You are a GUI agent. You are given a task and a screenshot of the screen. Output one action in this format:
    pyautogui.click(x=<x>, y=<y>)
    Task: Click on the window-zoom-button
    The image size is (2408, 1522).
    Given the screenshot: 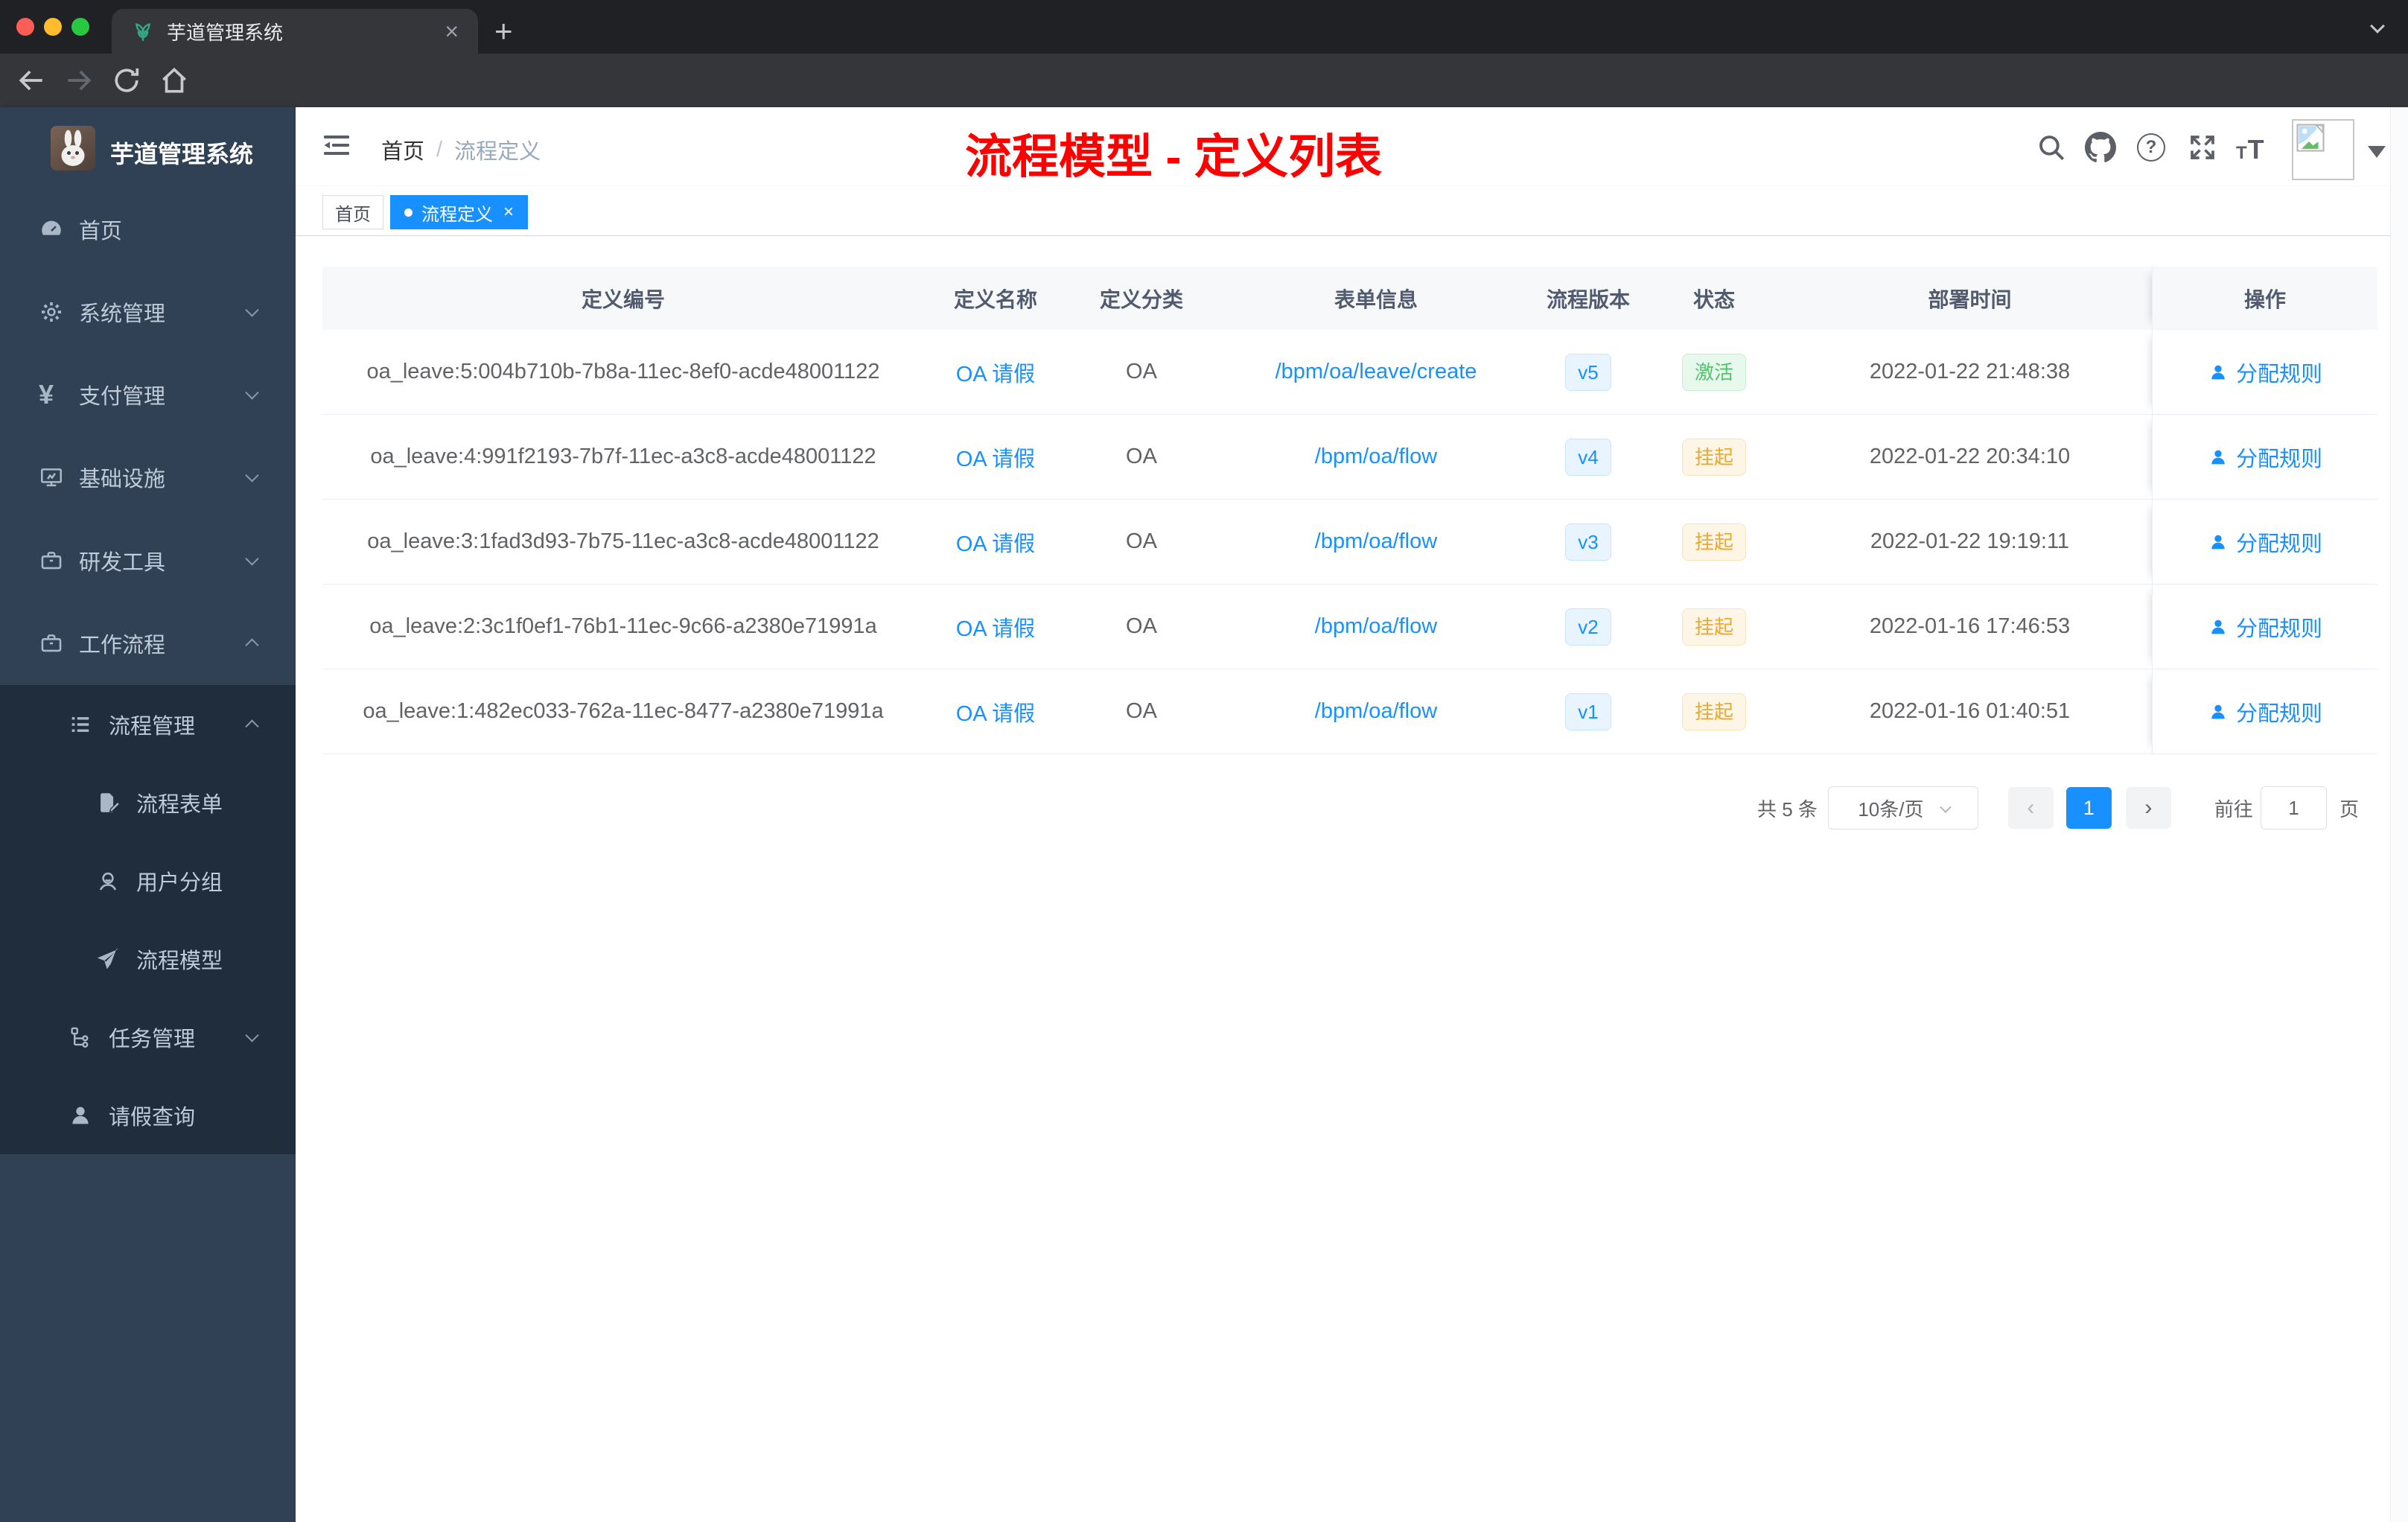 What is the action you would take?
    pyautogui.click(x=80, y=27)
    